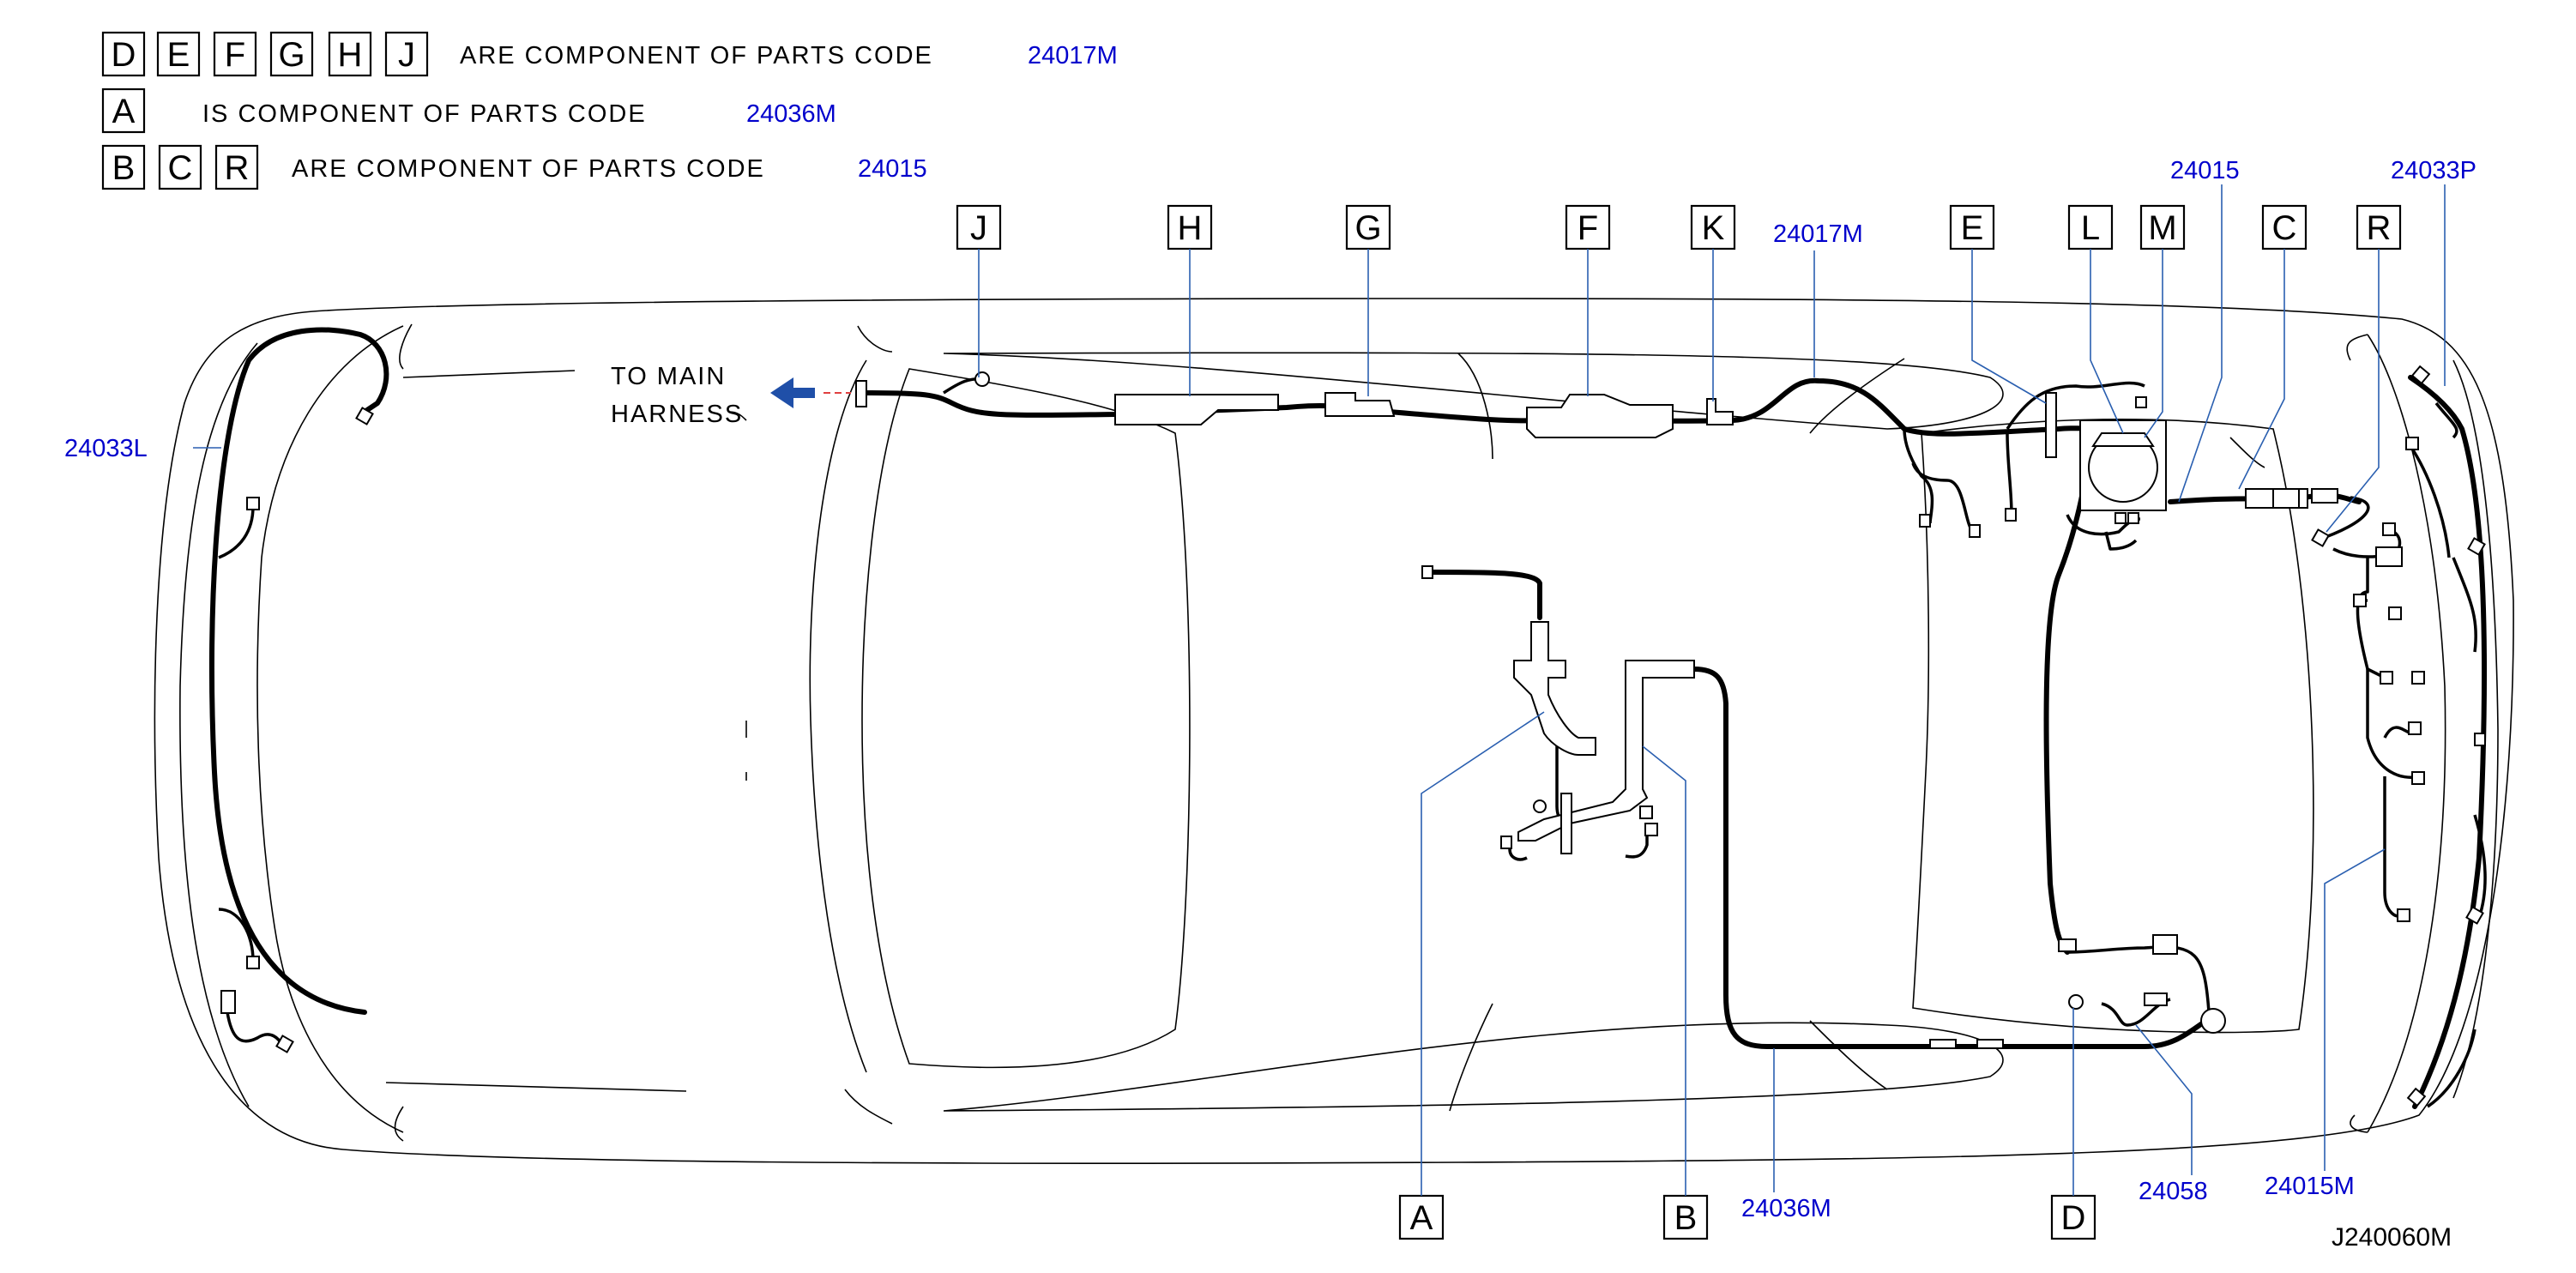  Describe the element at coordinates (1713, 228) in the screenshot. I see `callout-k: K` at that location.